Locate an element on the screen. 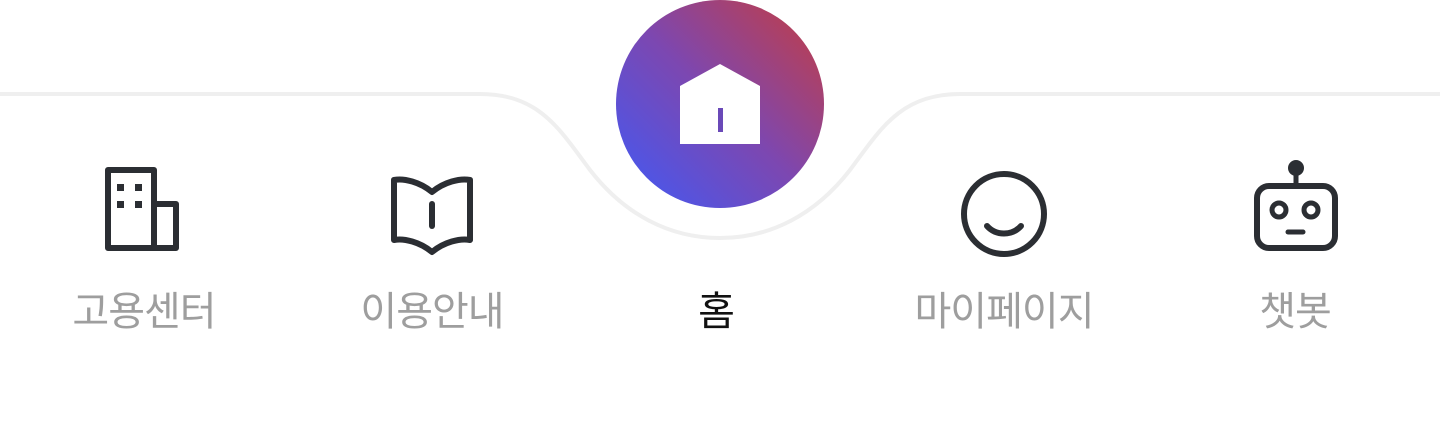 The image size is (1440, 432). nav-item-chatbot: 챗봇 is located at coordinates (1295, 250).